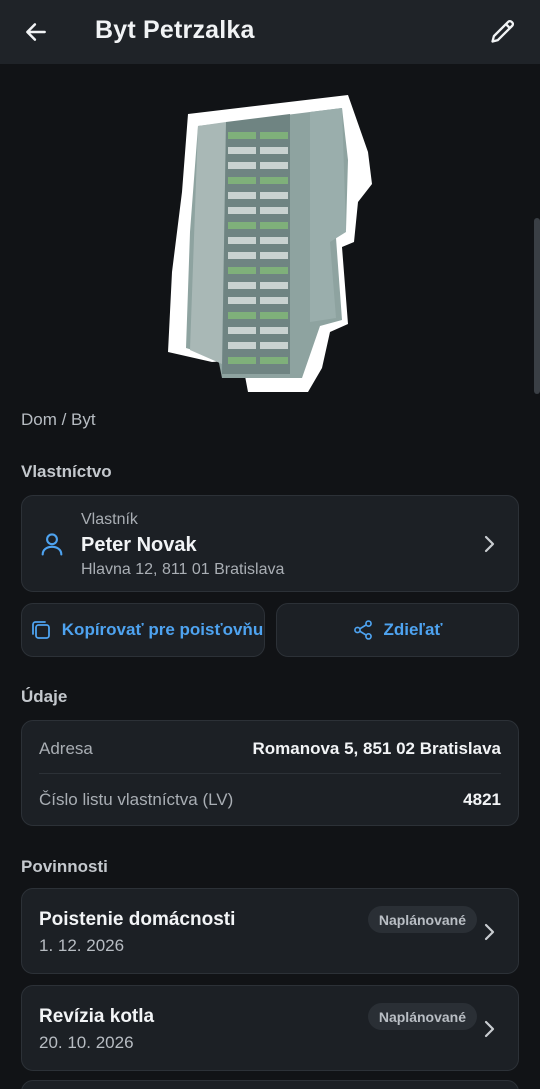  What do you see at coordinates (82, 945) in the screenshot?
I see `duty-date: 1. 12. 2026` at bounding box center [82, 945].